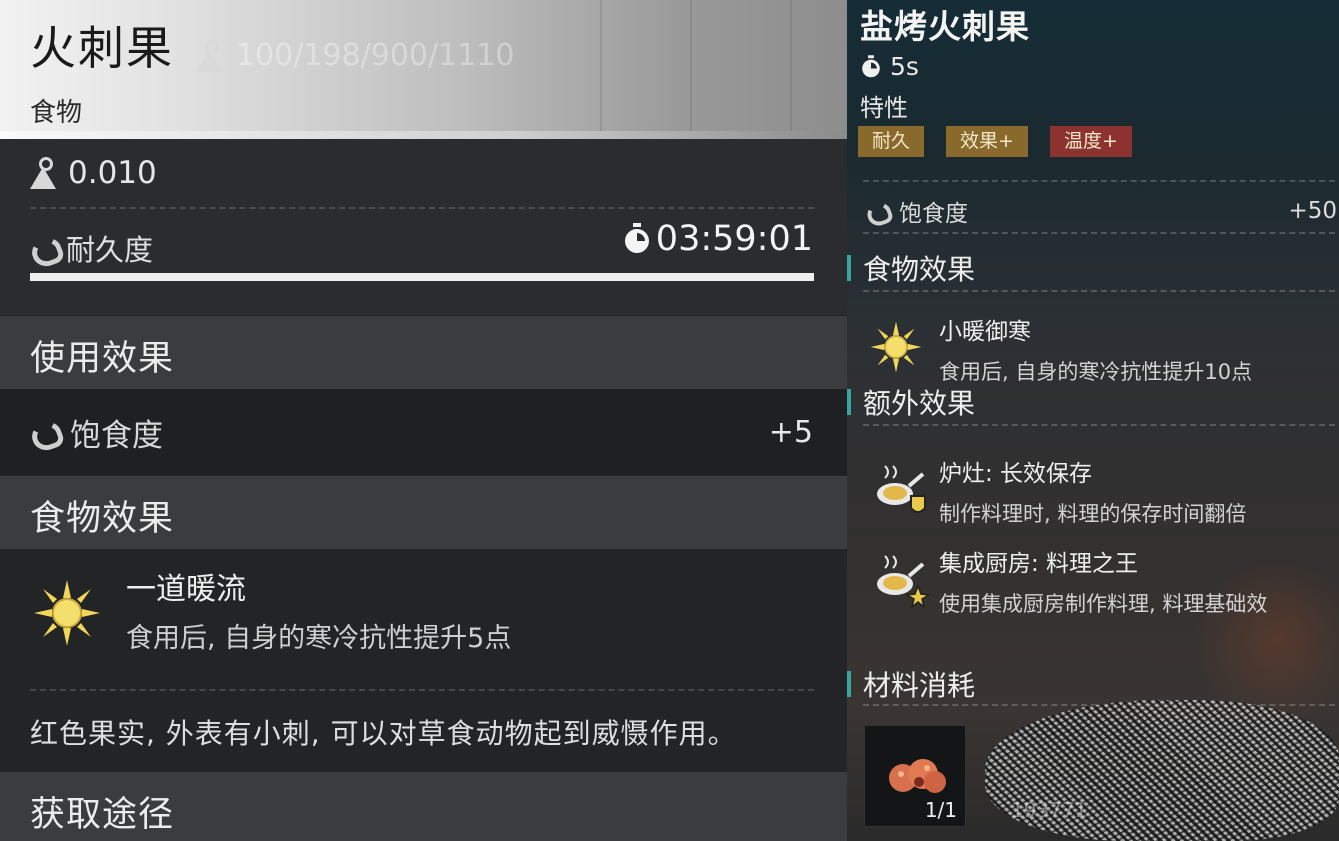 Image resolution: width=1339 pixels, height=841 pixels. Describe the element at coordinates (1039, 564) in the screenshot. I see `extra-effect-name: 集成厨房: 料理之王` at that location.